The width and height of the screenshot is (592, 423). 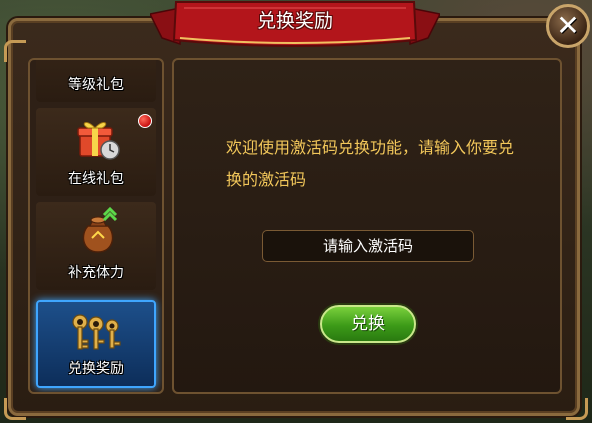 I want to click on sidebar-item-level-gift: 等级礼包, so click(x=96, y=81).